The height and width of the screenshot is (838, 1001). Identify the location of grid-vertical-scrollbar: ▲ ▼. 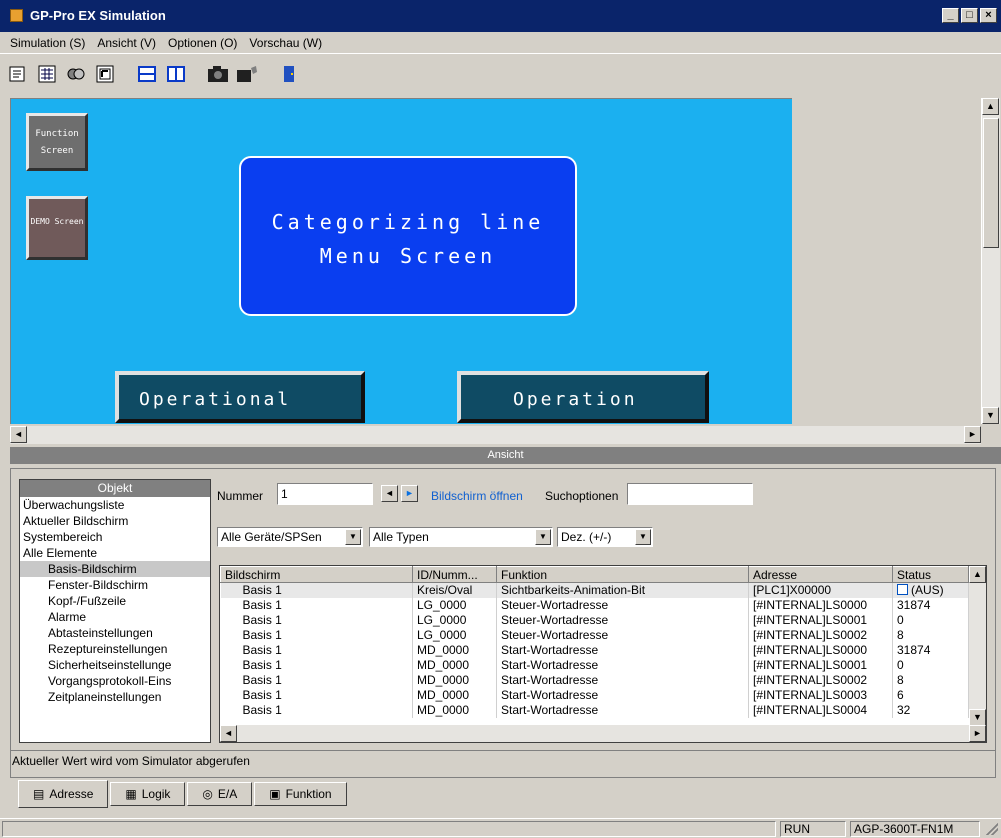
(977, 646).